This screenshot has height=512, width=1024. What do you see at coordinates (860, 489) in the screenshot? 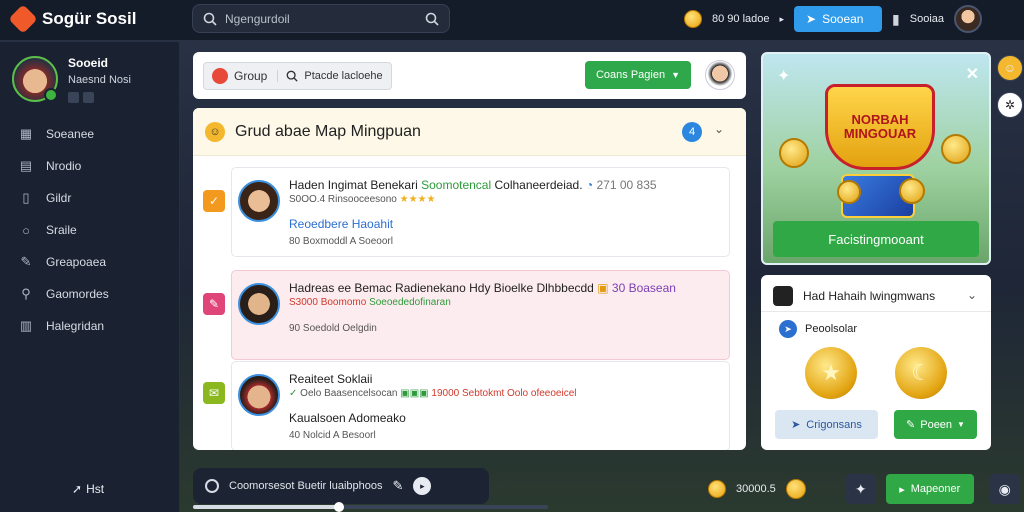
I see `pin-button: ✦` at bounding box center [860, 489].